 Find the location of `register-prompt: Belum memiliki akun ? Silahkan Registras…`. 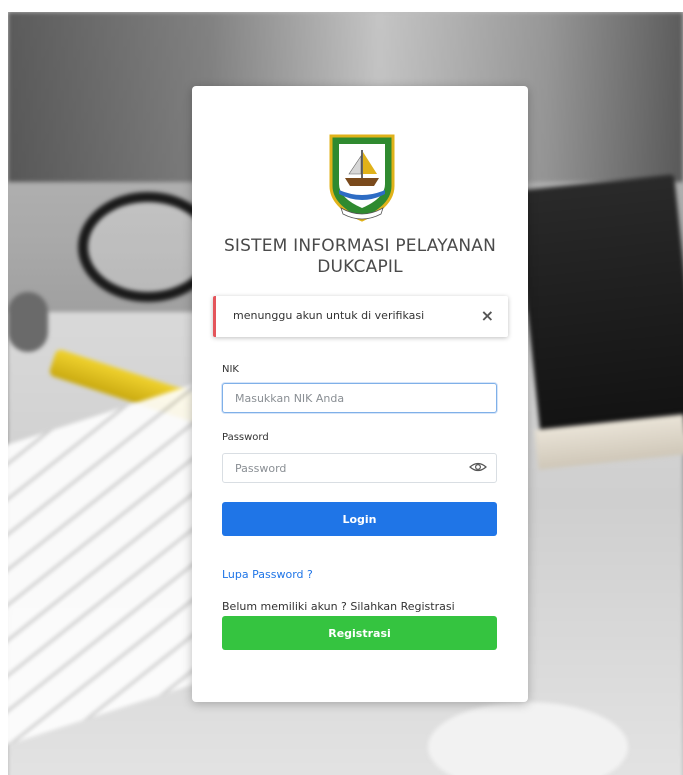

register-prompt: Belum memiliki akun ? Silahkan Registras… is located at coordinates (338, 606).